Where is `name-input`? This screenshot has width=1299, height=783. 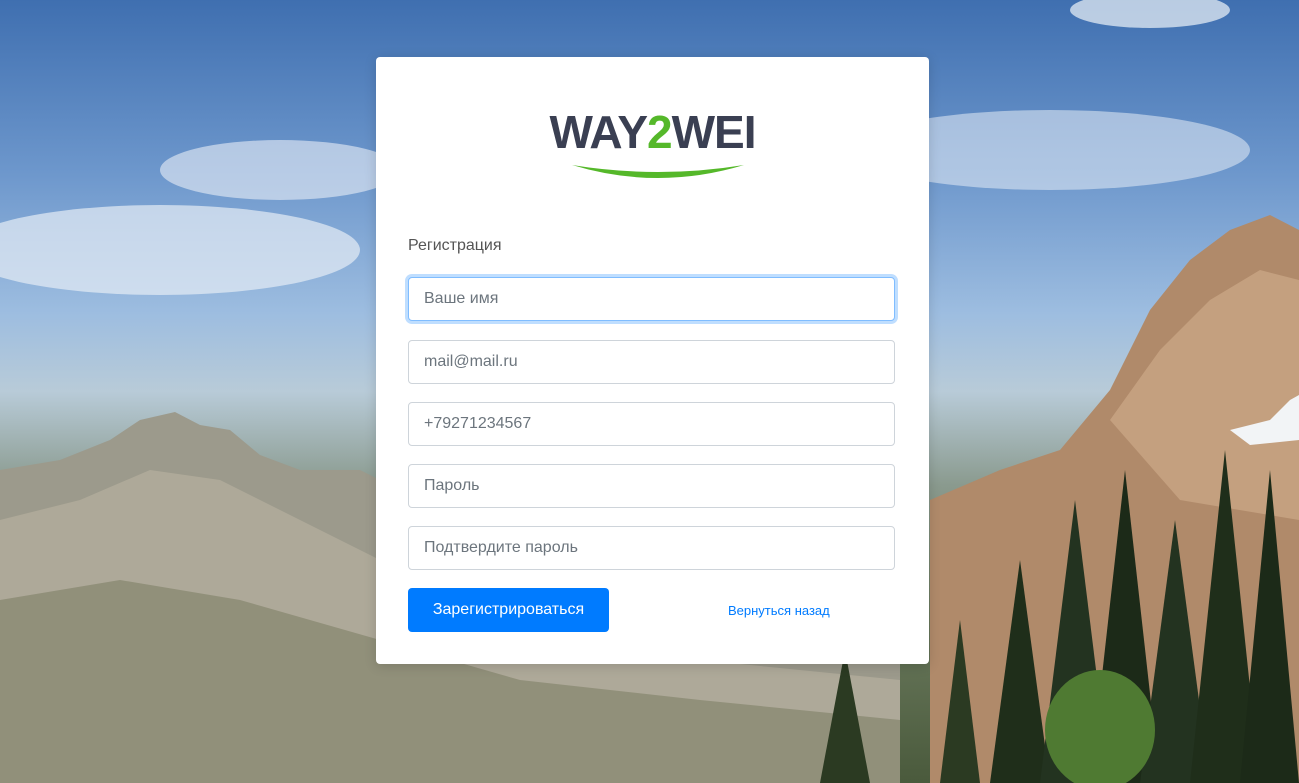 name-input is located at coordinates (651, 299).